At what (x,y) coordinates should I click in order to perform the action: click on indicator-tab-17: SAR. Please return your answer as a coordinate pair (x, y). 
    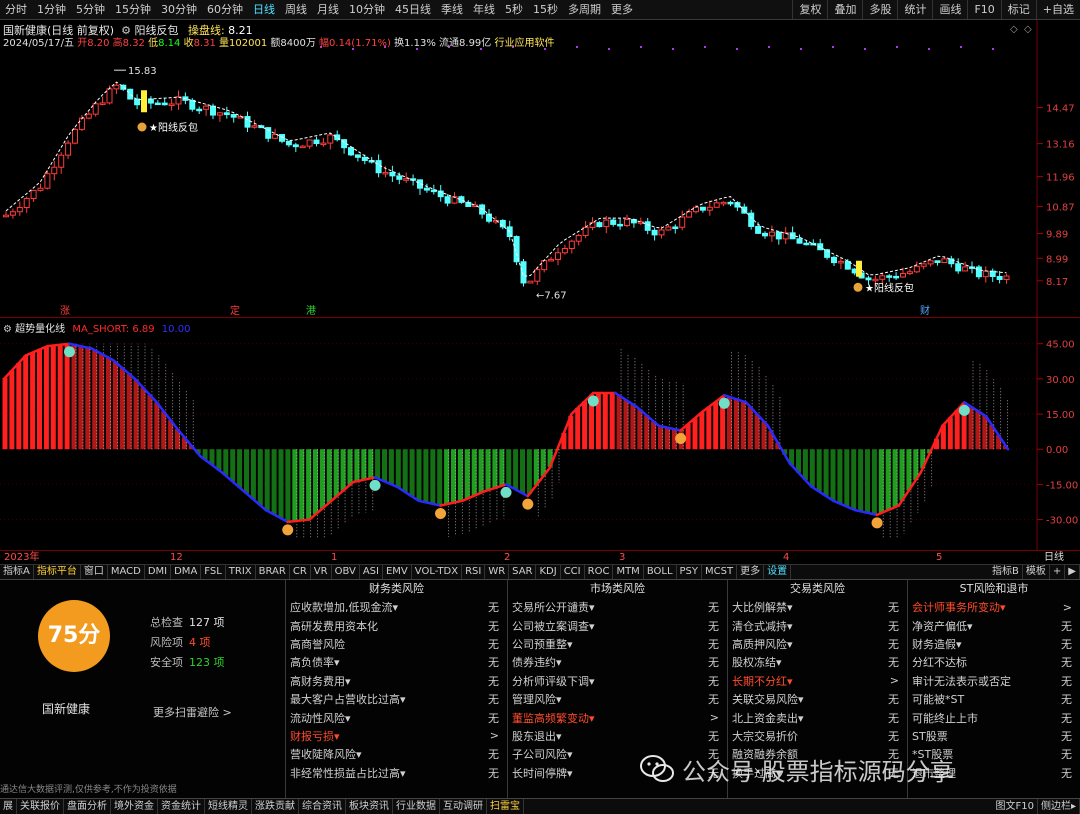
    Looking at the image, I should click on (523, 572).